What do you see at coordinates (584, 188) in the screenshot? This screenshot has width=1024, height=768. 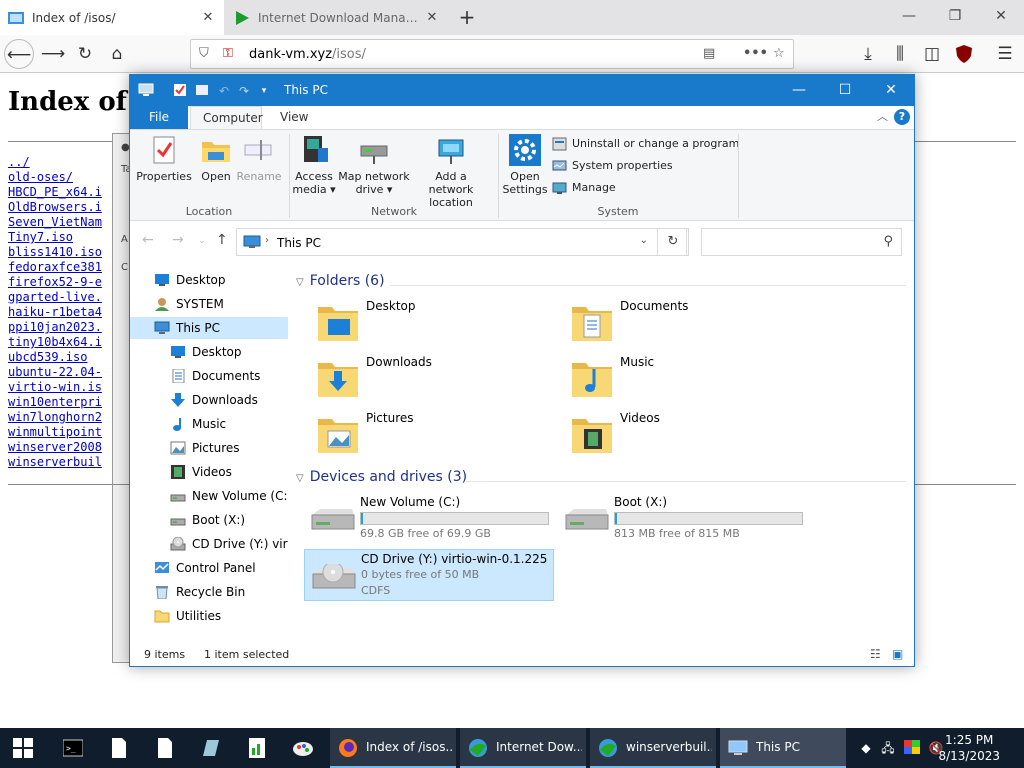 I see `manage-button: Manage` at bounding box center [584, 188].